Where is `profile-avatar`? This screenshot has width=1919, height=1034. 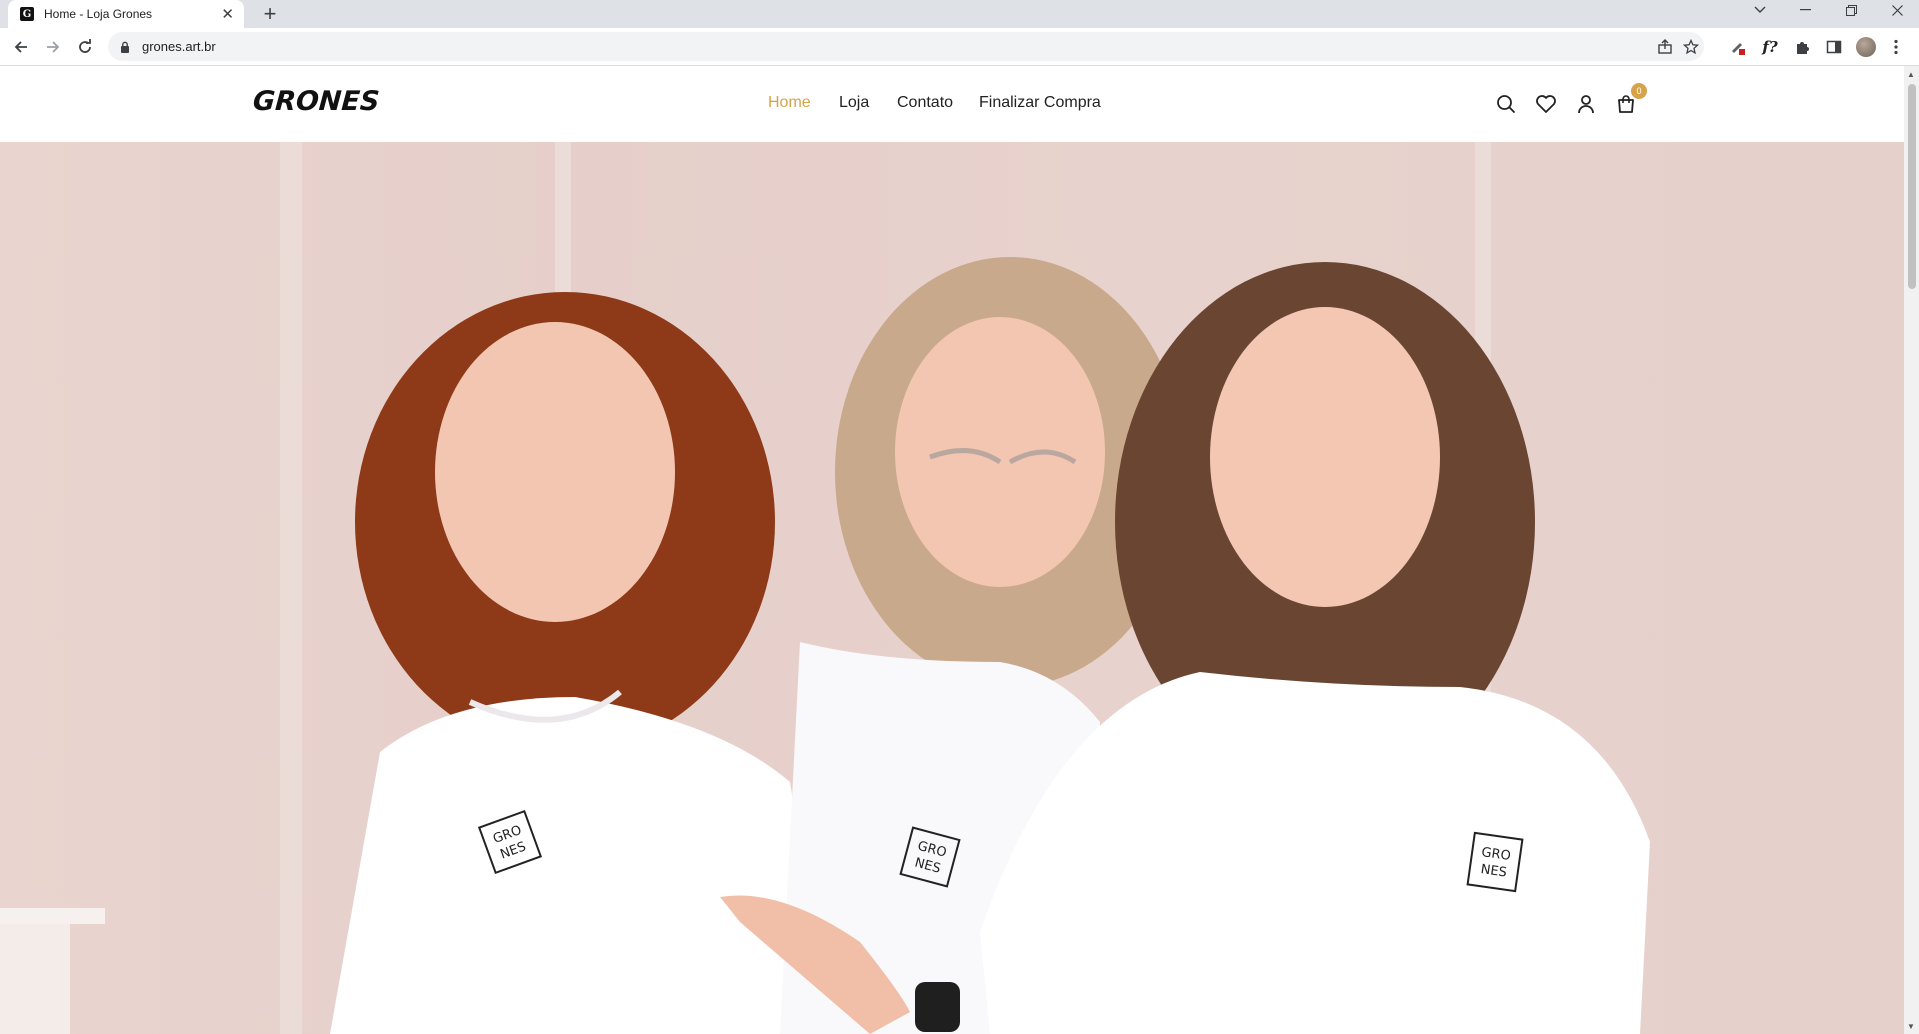 profile-avatar is located at coordinates (1866, 47).